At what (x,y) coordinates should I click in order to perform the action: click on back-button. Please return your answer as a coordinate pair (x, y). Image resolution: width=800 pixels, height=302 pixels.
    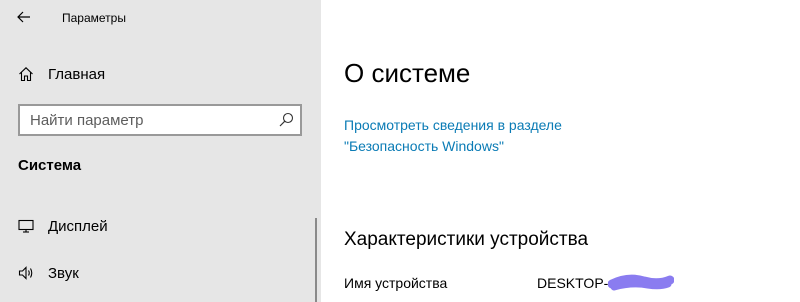
    Looking at the image, I should click on (24, 17).